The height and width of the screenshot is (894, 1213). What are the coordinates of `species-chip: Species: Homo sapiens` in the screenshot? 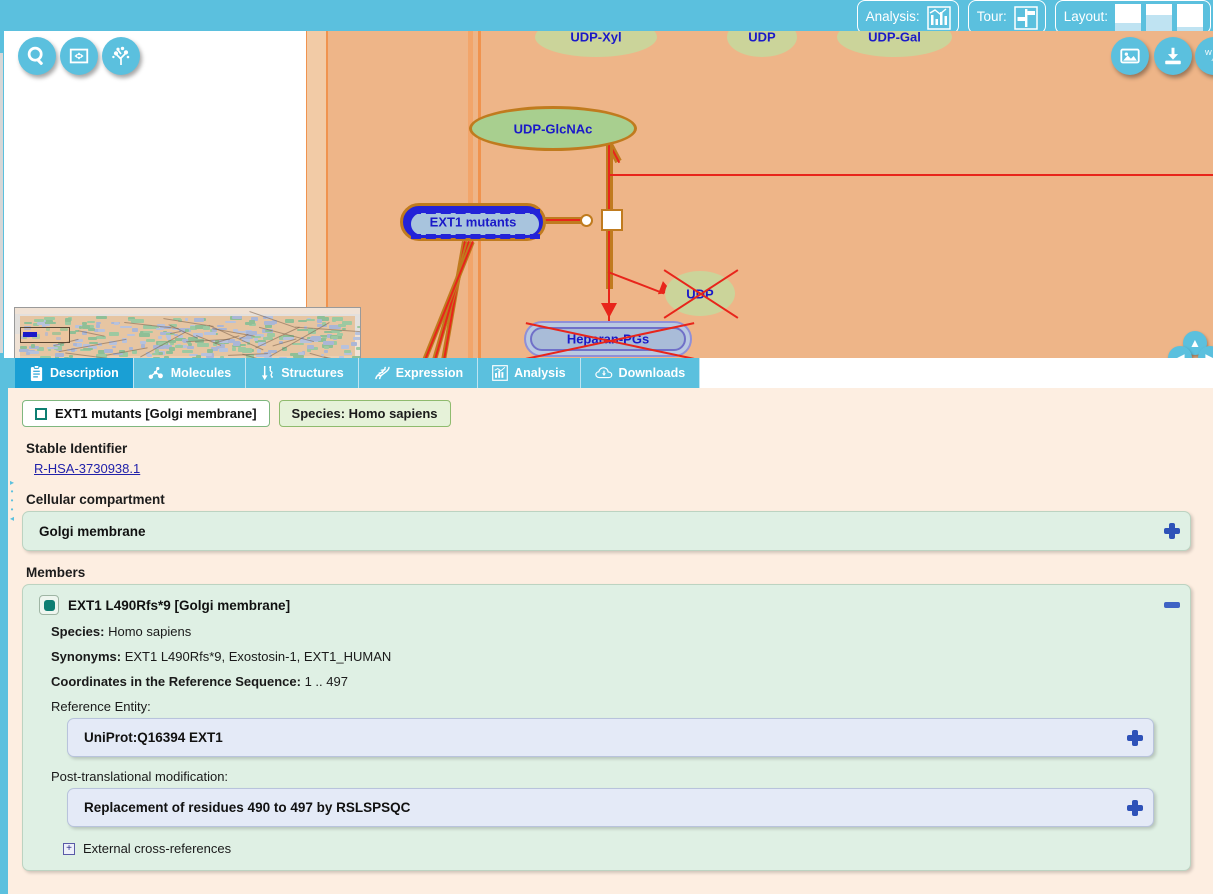 It's located at (364, 413).